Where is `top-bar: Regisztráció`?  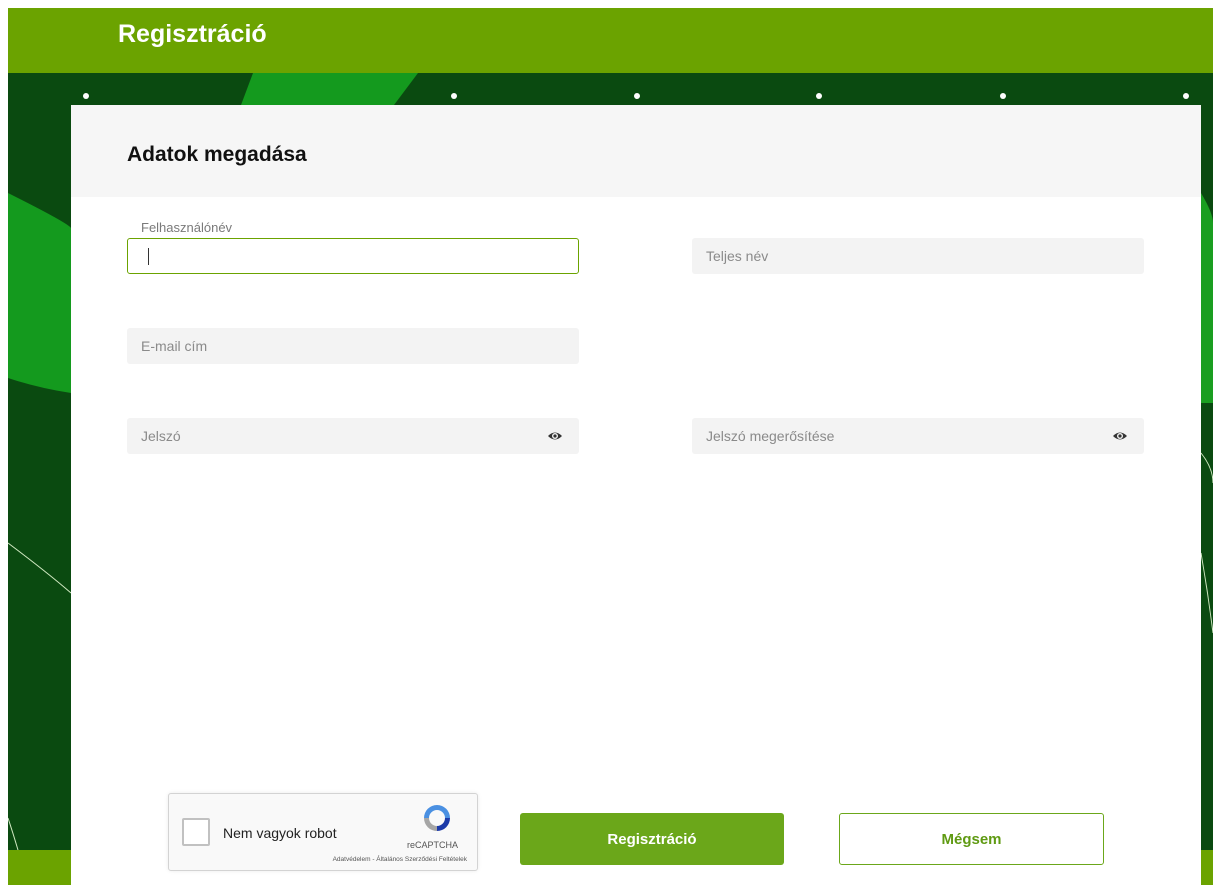
top-bar: Regisztráció is located at coordinates (610, 40).